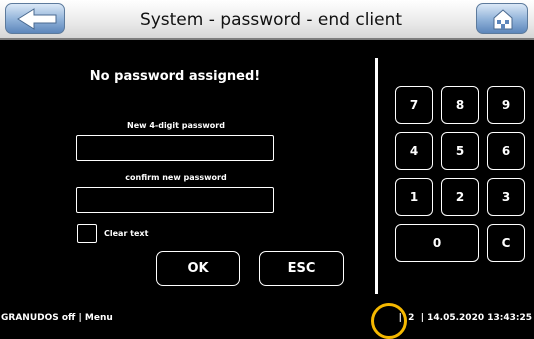  I want to click on new-password-label: New 4-digit password, so click(176, 125).